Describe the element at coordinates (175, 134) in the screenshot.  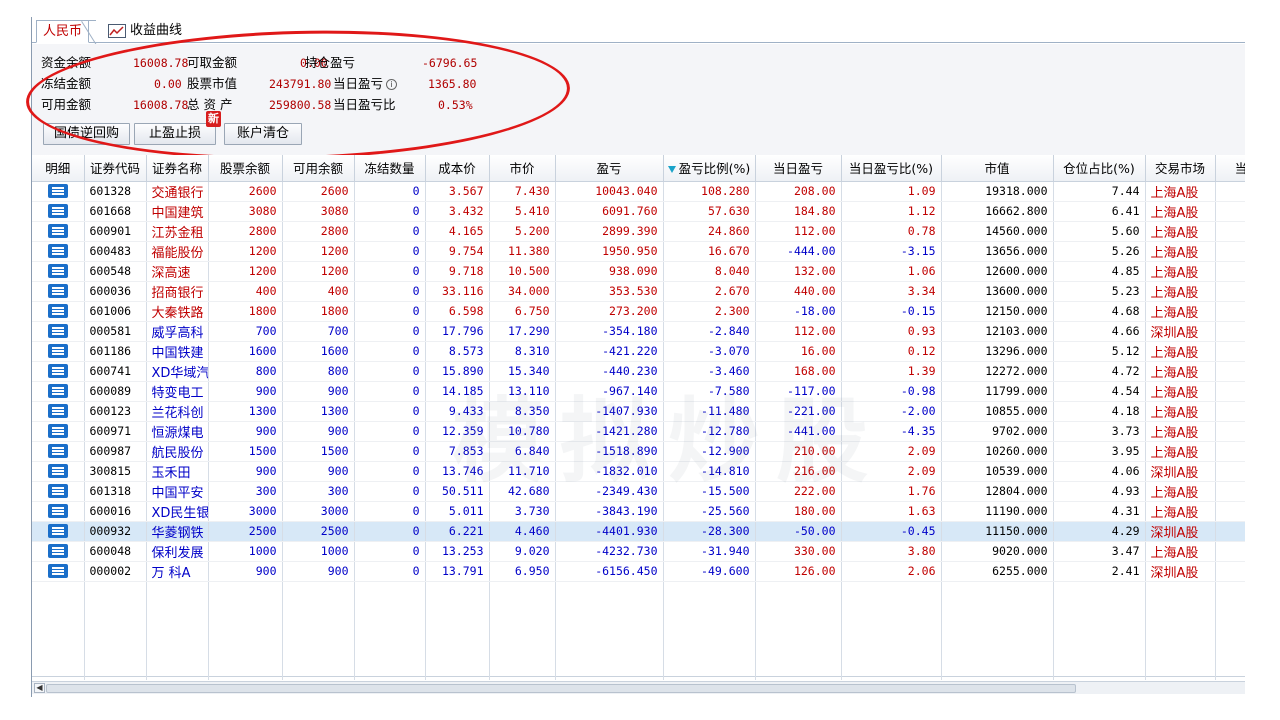
I see `stop-loss-button: 止盈止损` at that location.